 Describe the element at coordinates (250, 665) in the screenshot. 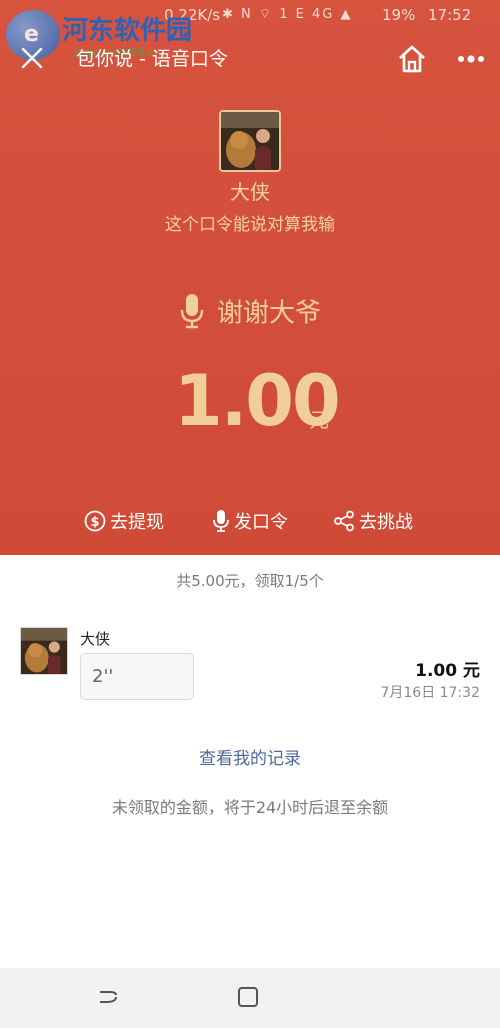

I see `record-row: 大侠 2'' 1.00 元 7月16日 17:32` at that location.